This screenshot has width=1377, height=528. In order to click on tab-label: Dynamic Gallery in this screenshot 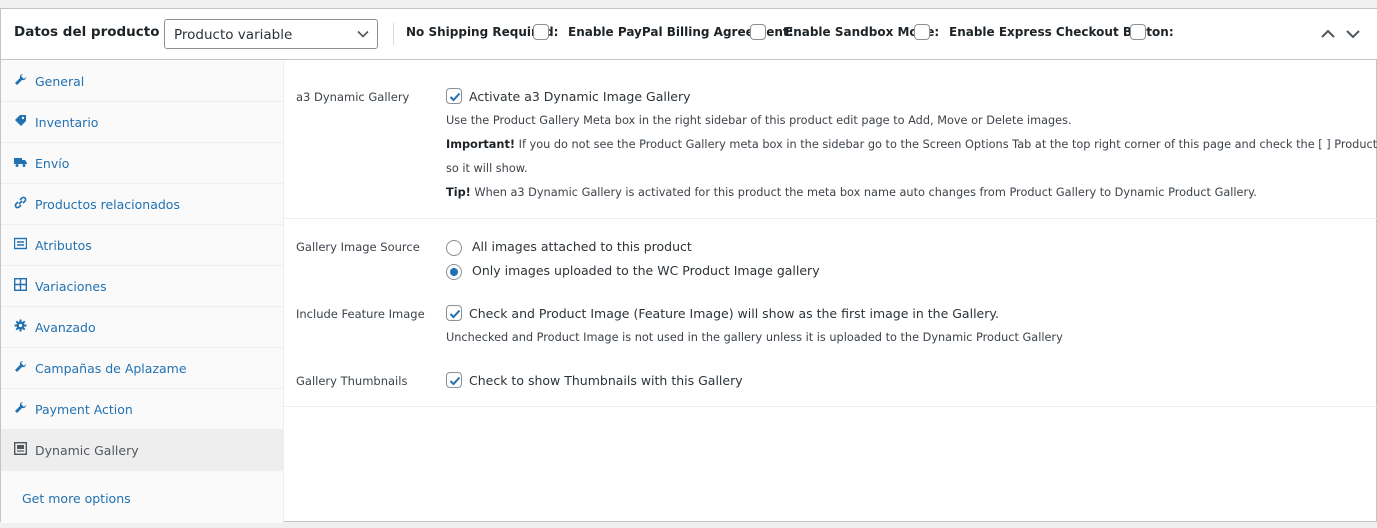, I will do `click(87, 450)`.